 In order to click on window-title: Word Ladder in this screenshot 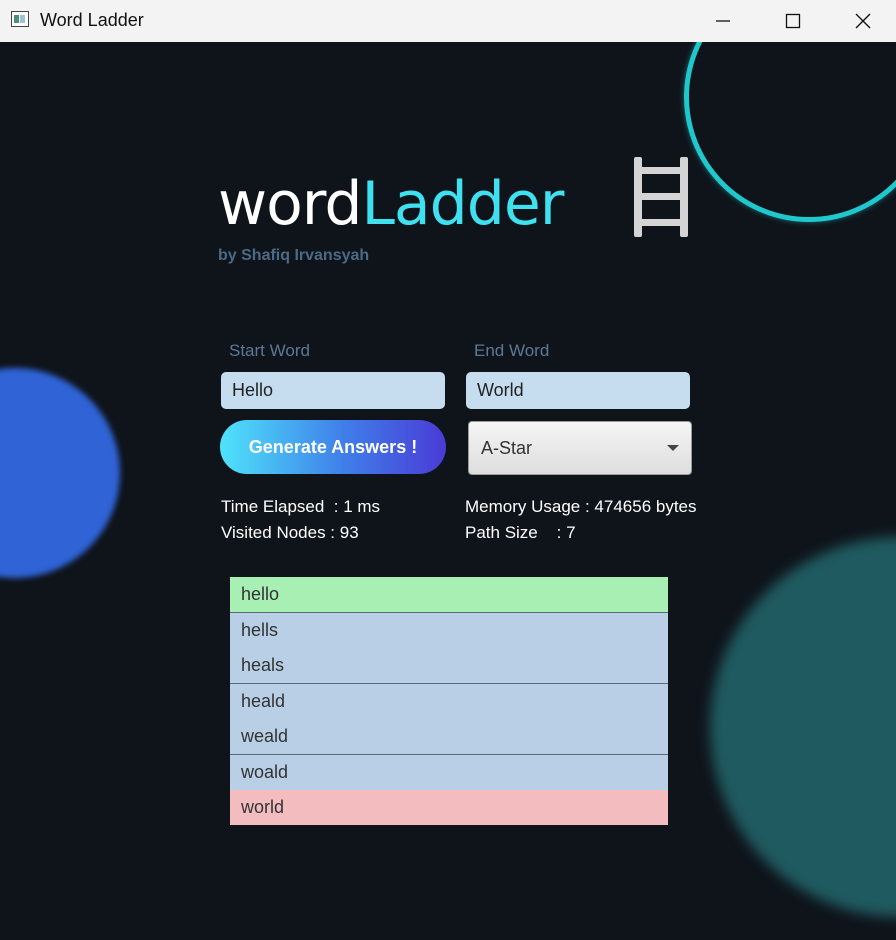, I will do `click(92, 20)`.